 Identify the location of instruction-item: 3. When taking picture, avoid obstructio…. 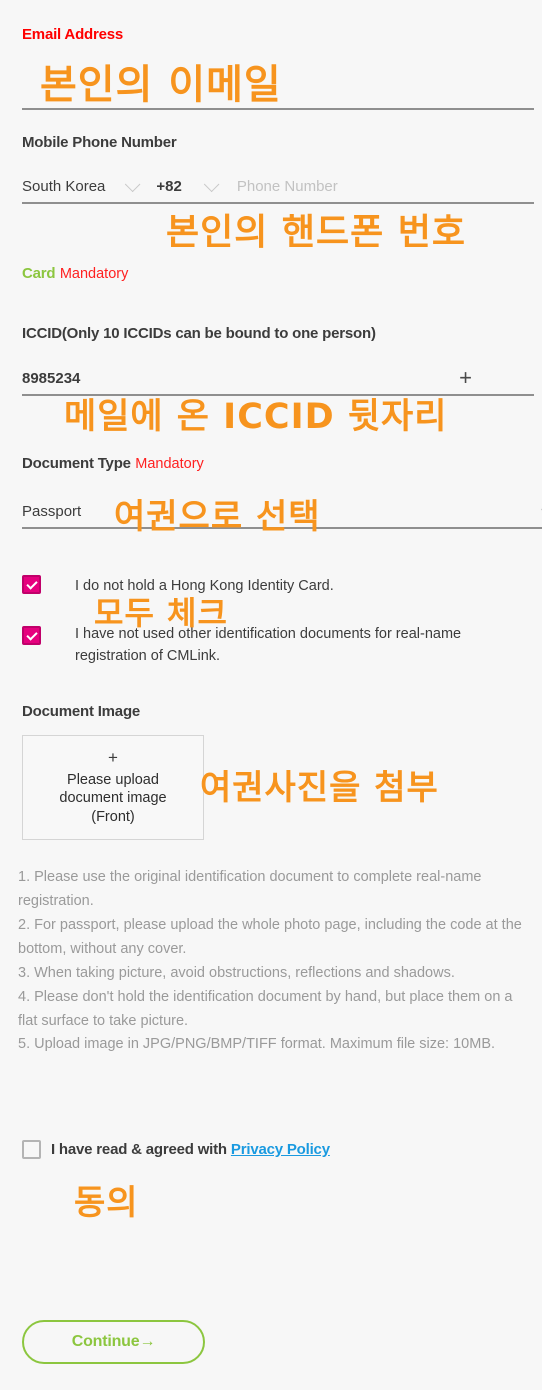
(236, 972).